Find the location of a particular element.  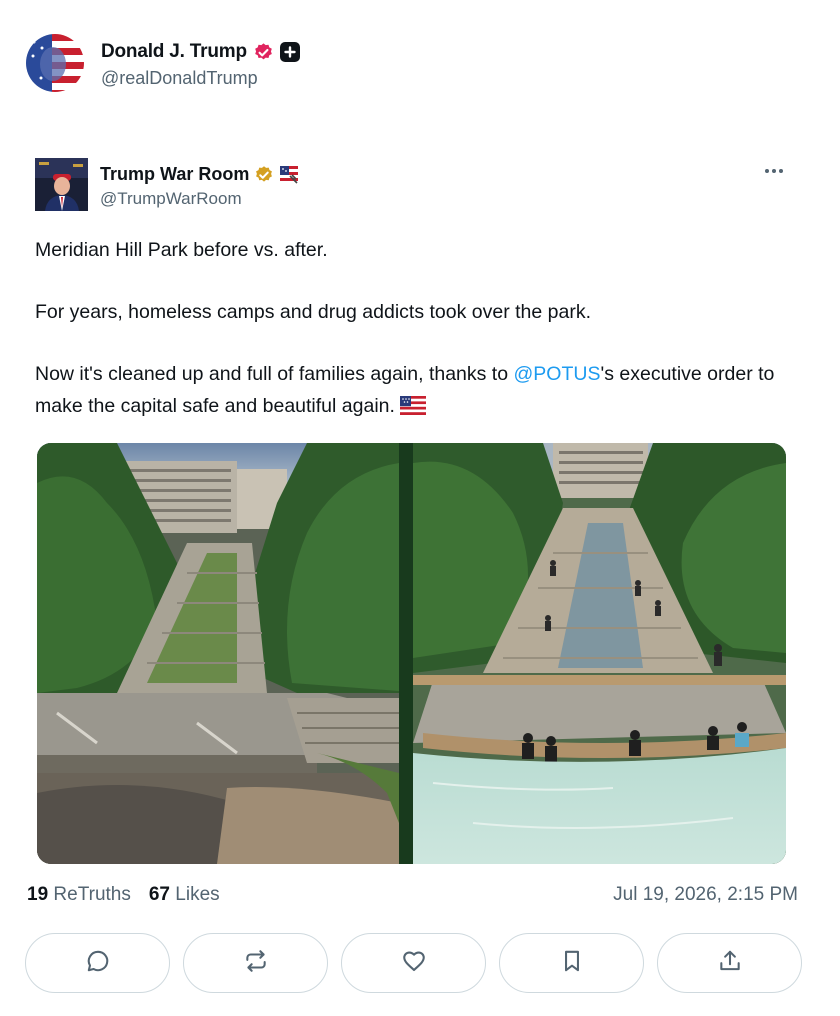

action-bar is located at coordinates (413, 963).